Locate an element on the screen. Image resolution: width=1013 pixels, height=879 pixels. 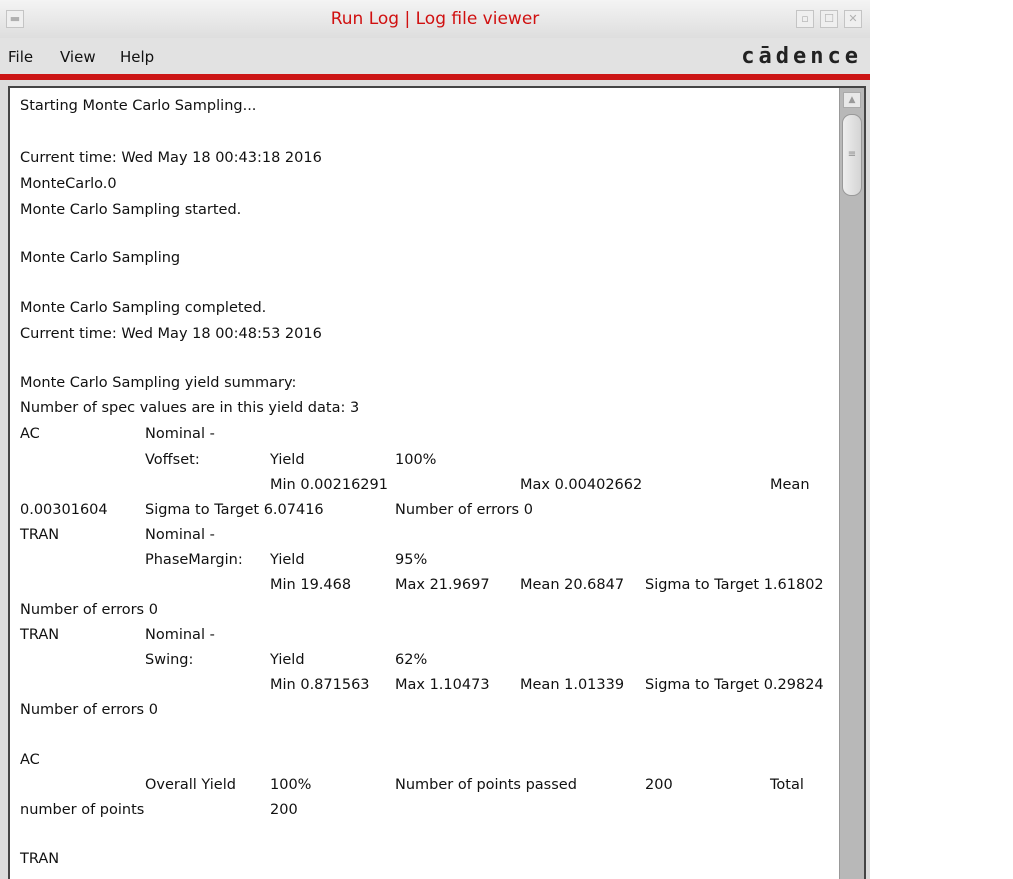
log-cell: number of points is located at coordinates (82, 810).